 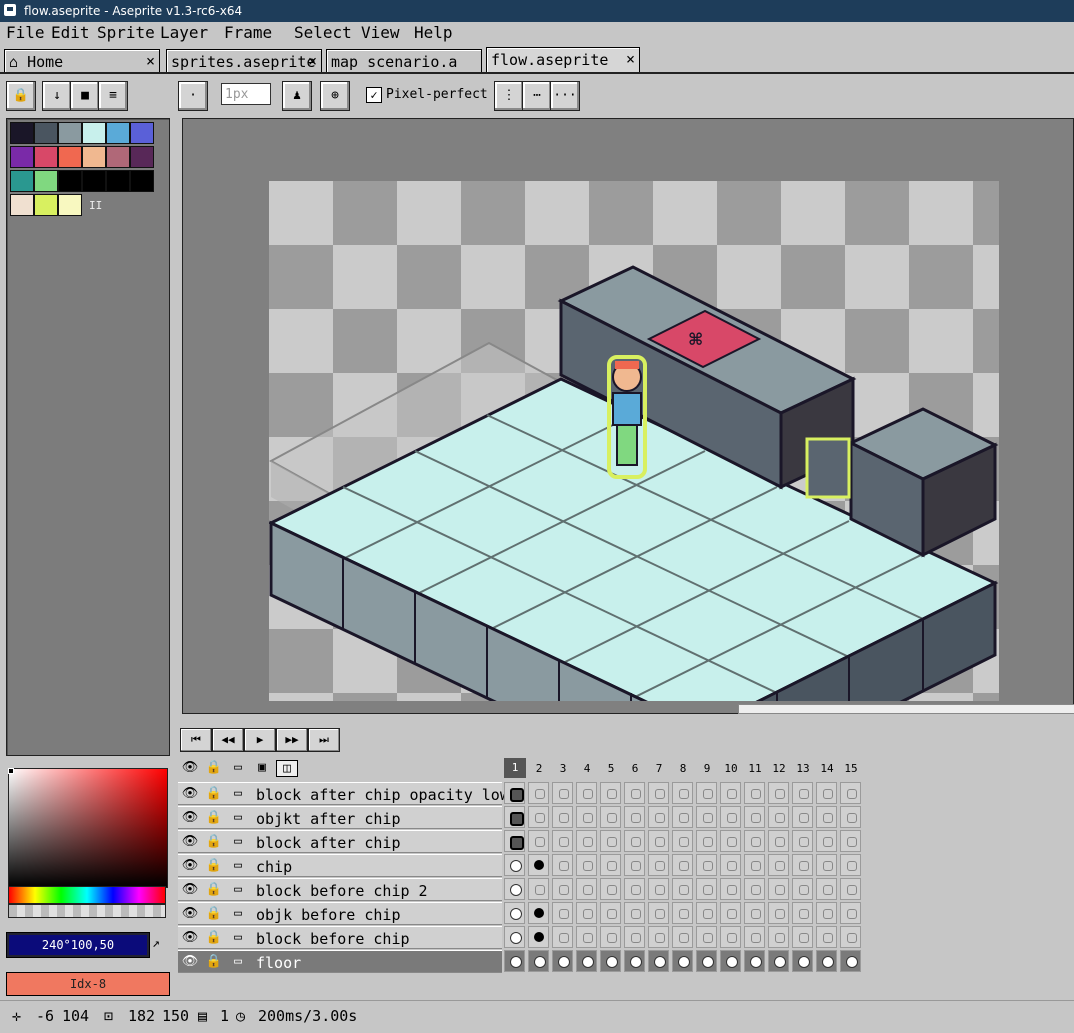 What do you see at coordinates (87, 911) in the screenshot?
I see `alpha-slider` at bounding box center [87, 911].